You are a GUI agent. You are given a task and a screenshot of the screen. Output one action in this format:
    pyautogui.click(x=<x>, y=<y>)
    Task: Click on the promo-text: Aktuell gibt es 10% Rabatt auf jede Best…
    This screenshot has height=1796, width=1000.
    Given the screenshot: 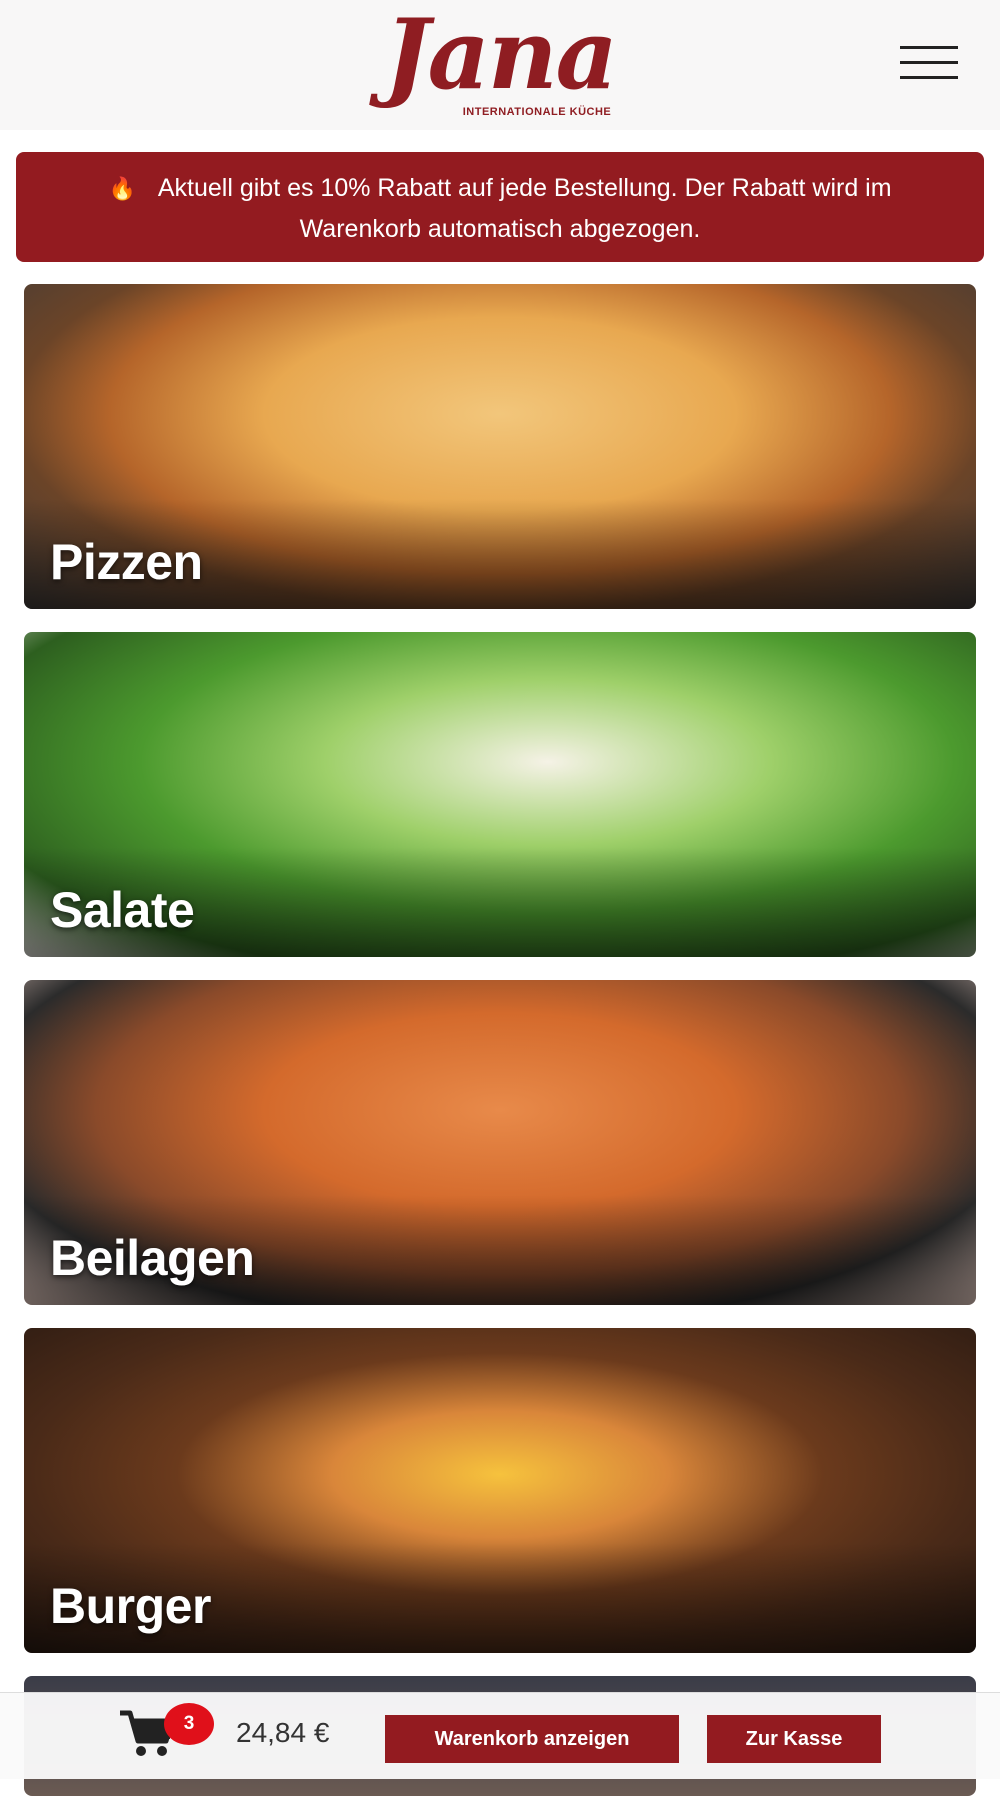 What is the action you would take?
    pyautogui.click(x=524, y=208)
    